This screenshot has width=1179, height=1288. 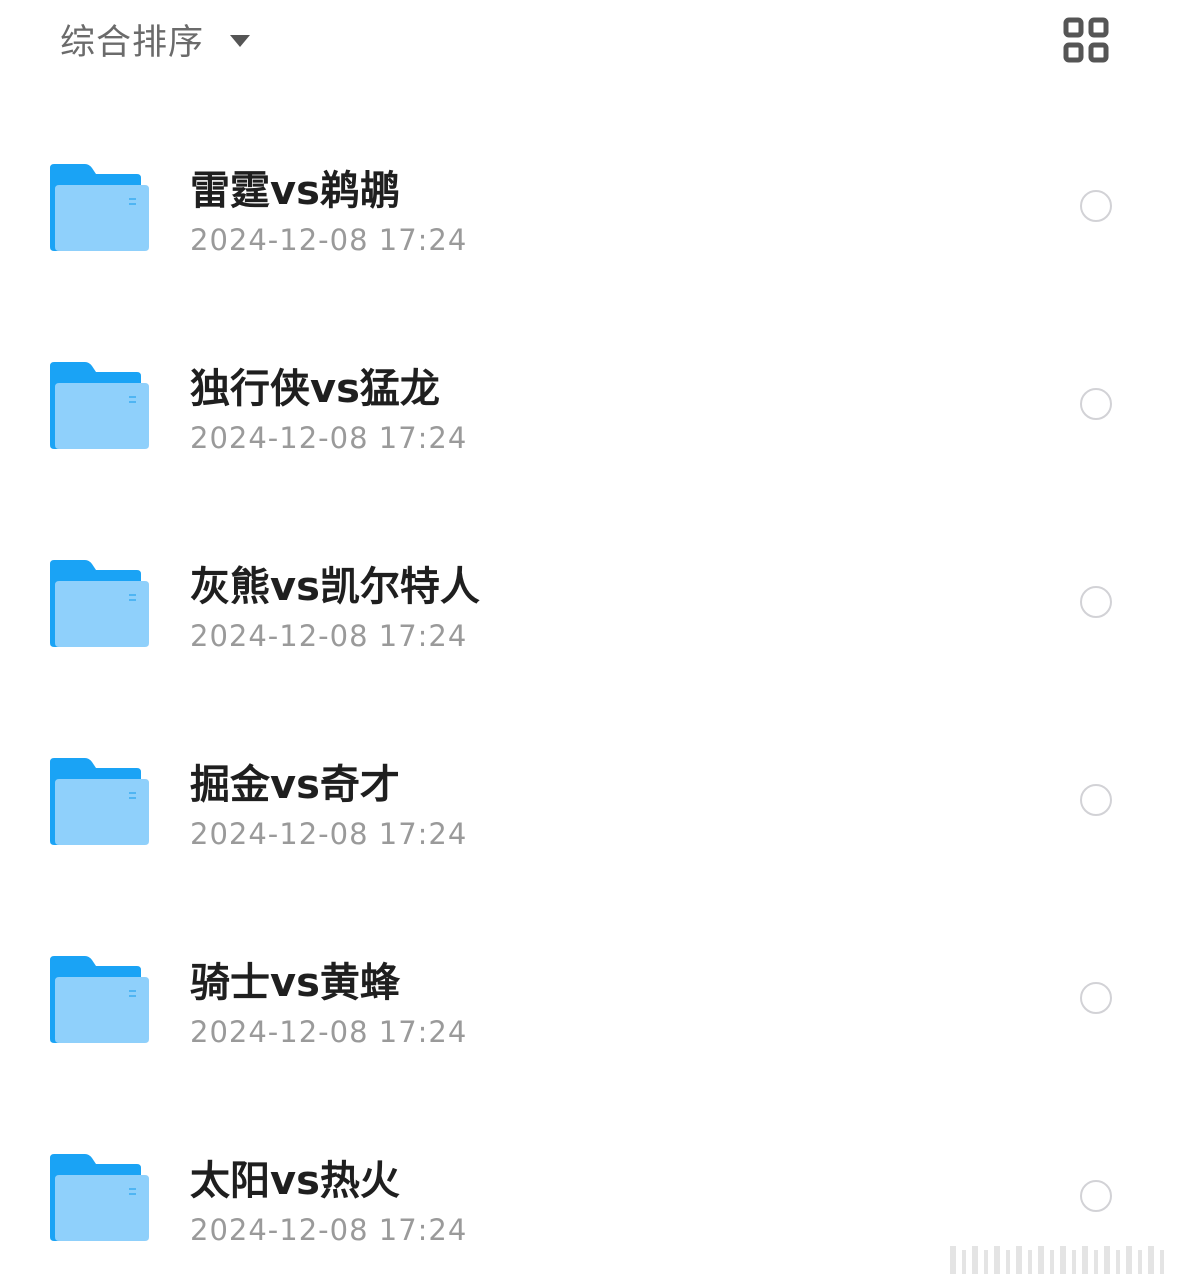 I want to click on watermark-decoration, so click(x=1057, y=1260).